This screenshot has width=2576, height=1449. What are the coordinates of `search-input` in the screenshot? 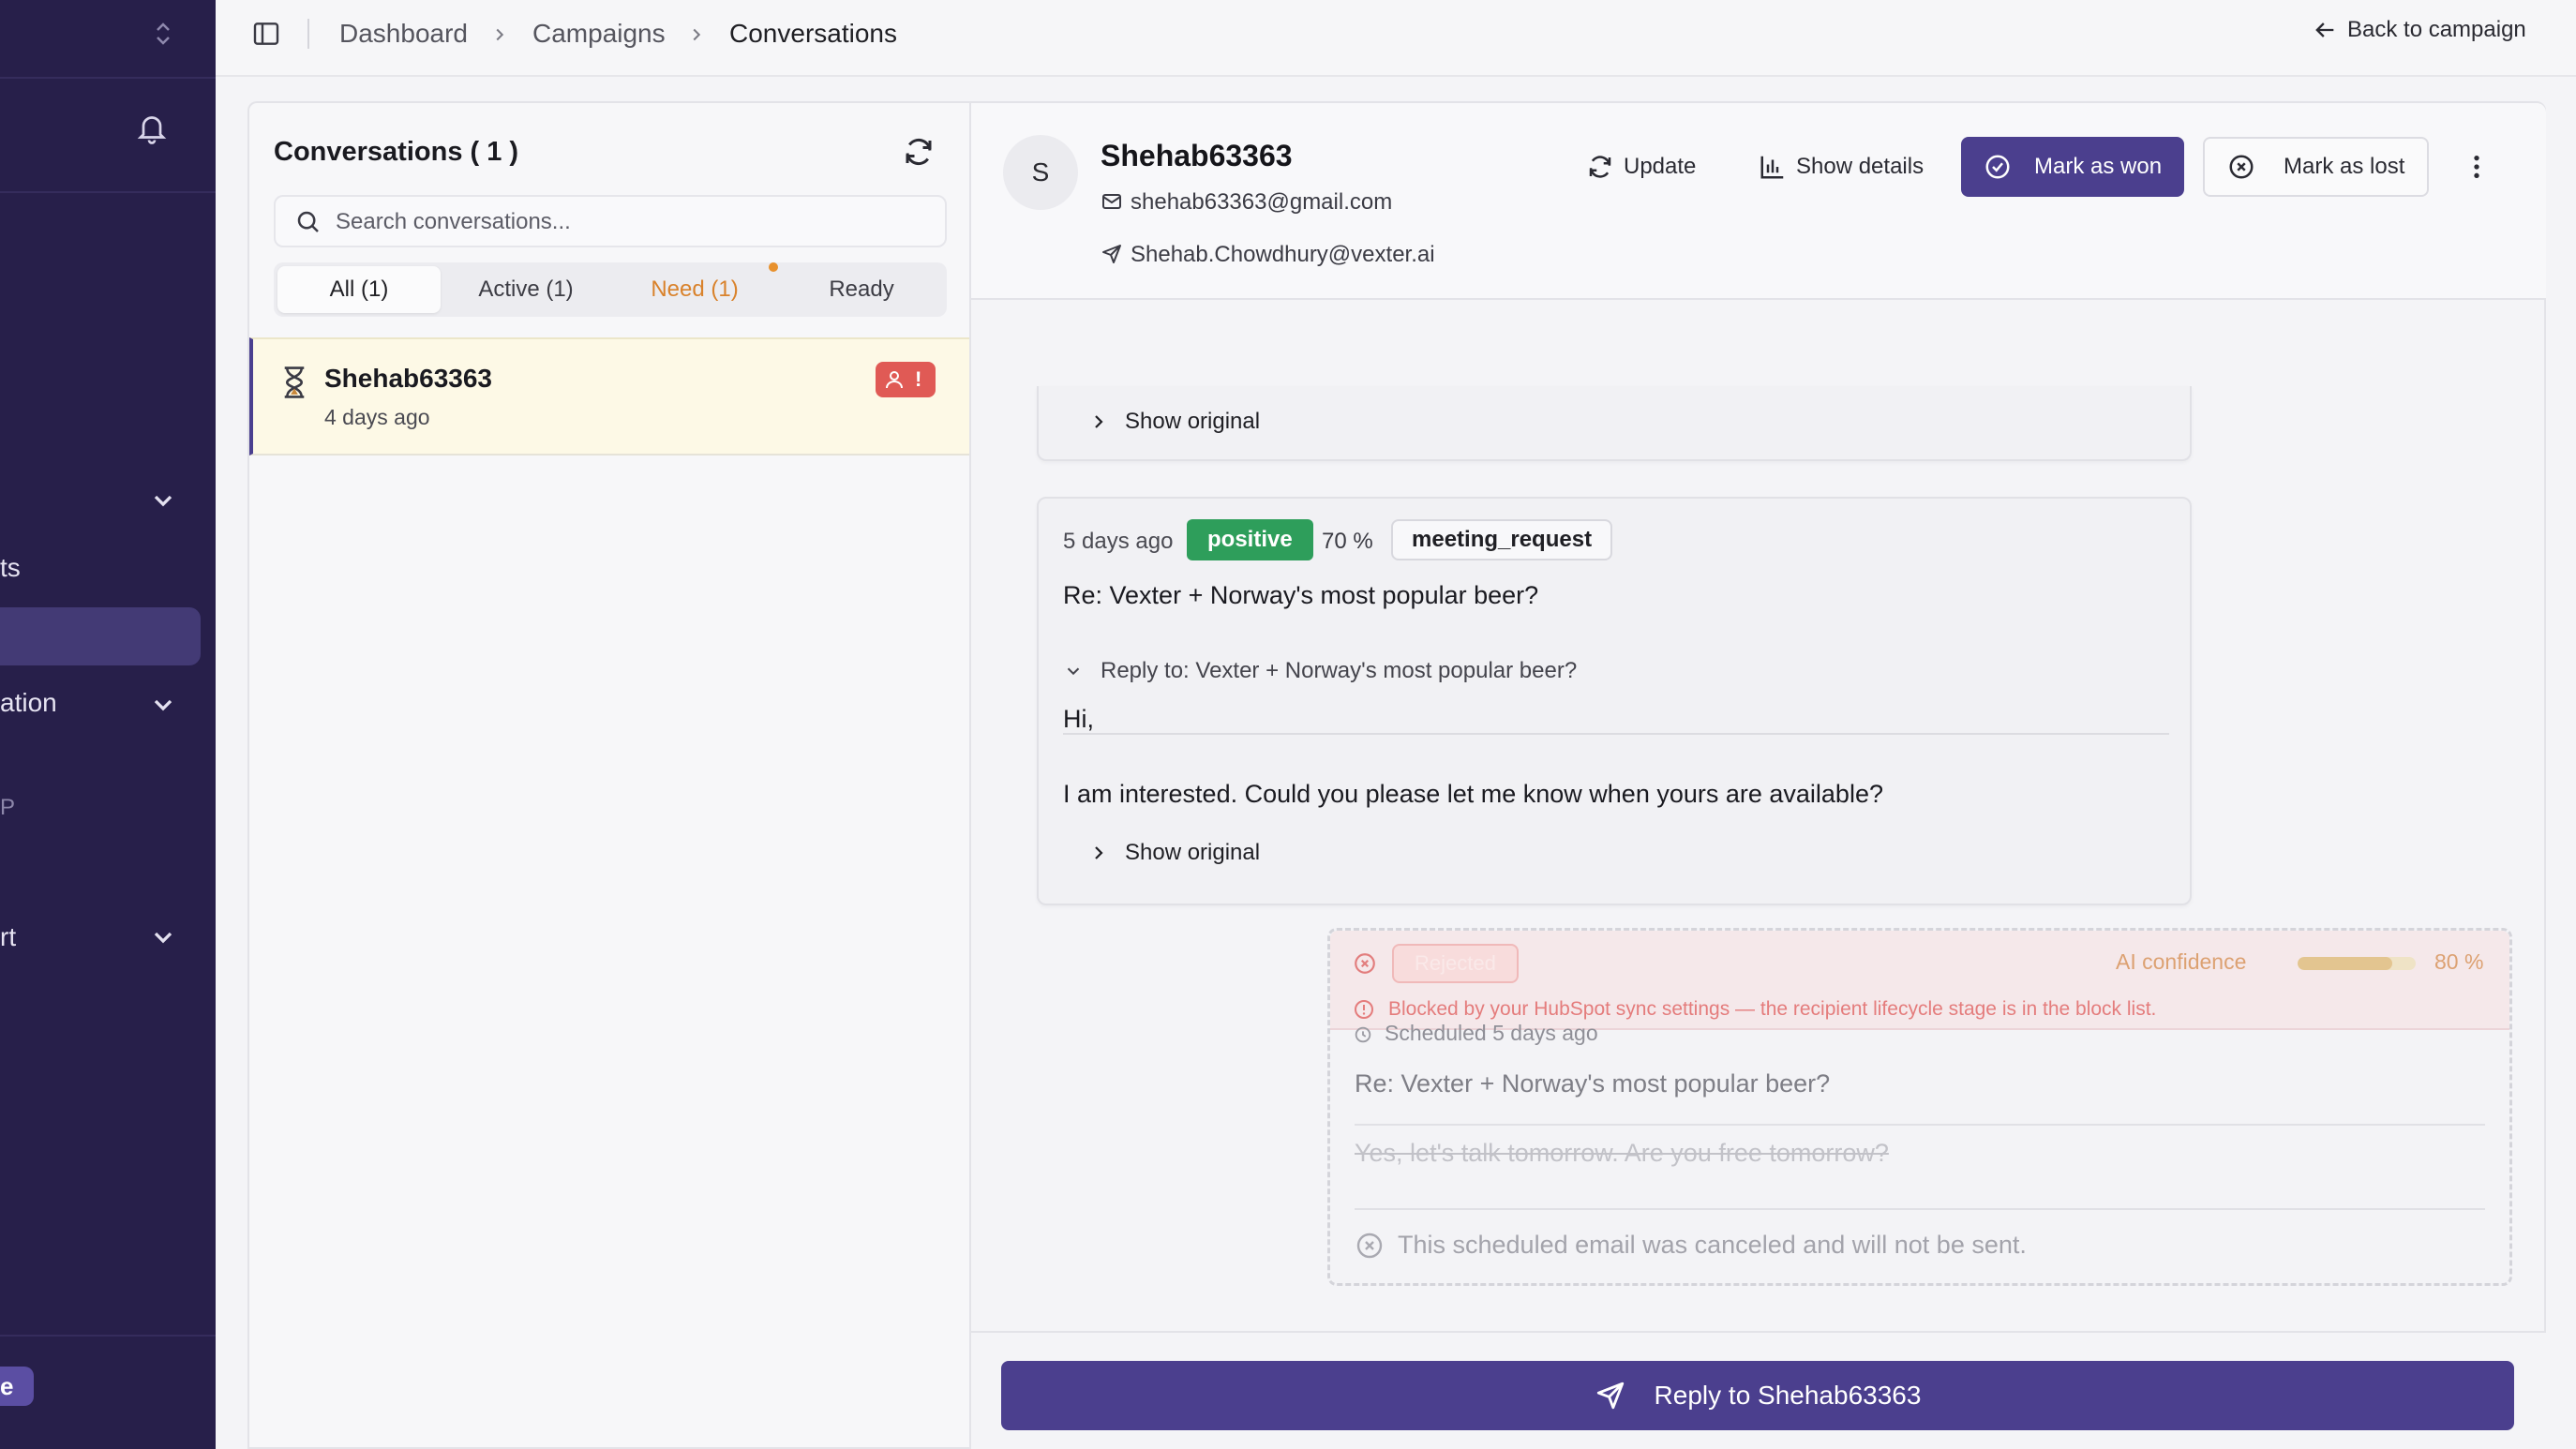 It's located at (617, 222).